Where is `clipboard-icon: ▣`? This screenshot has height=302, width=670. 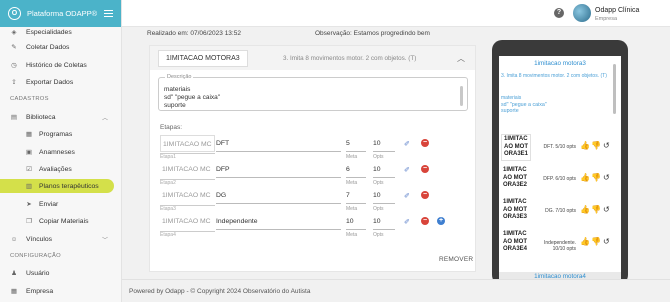 clipboard-icon: ▣ is located at coordinates (29, 152).